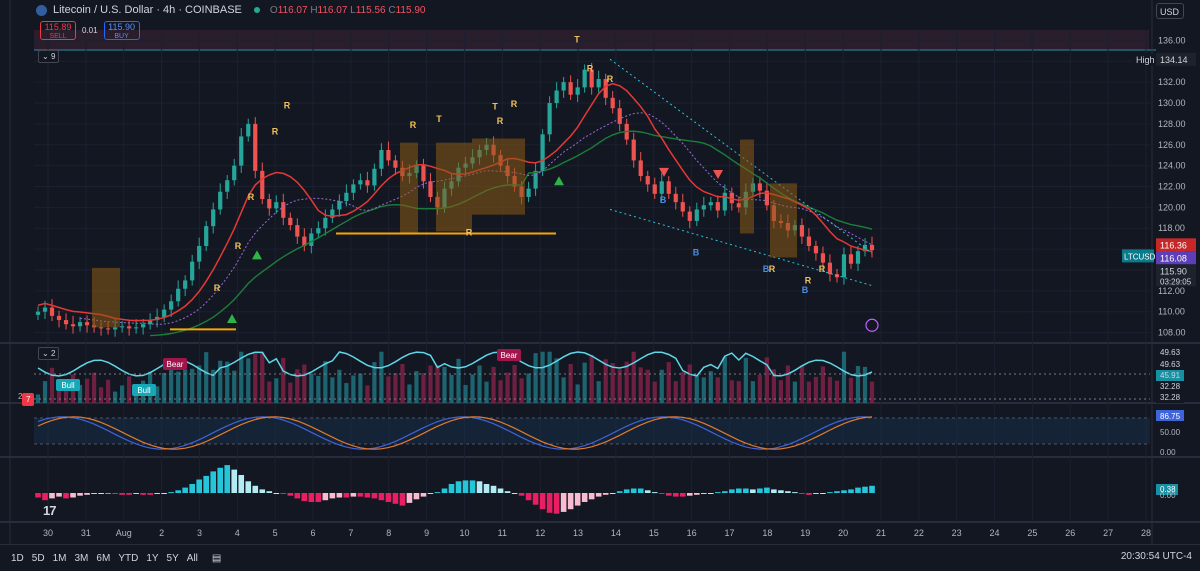  What do you see at coordinates (502, 533) in the screenshot?
I see `x-tick-label: 11` at bounding box center [502, 533].